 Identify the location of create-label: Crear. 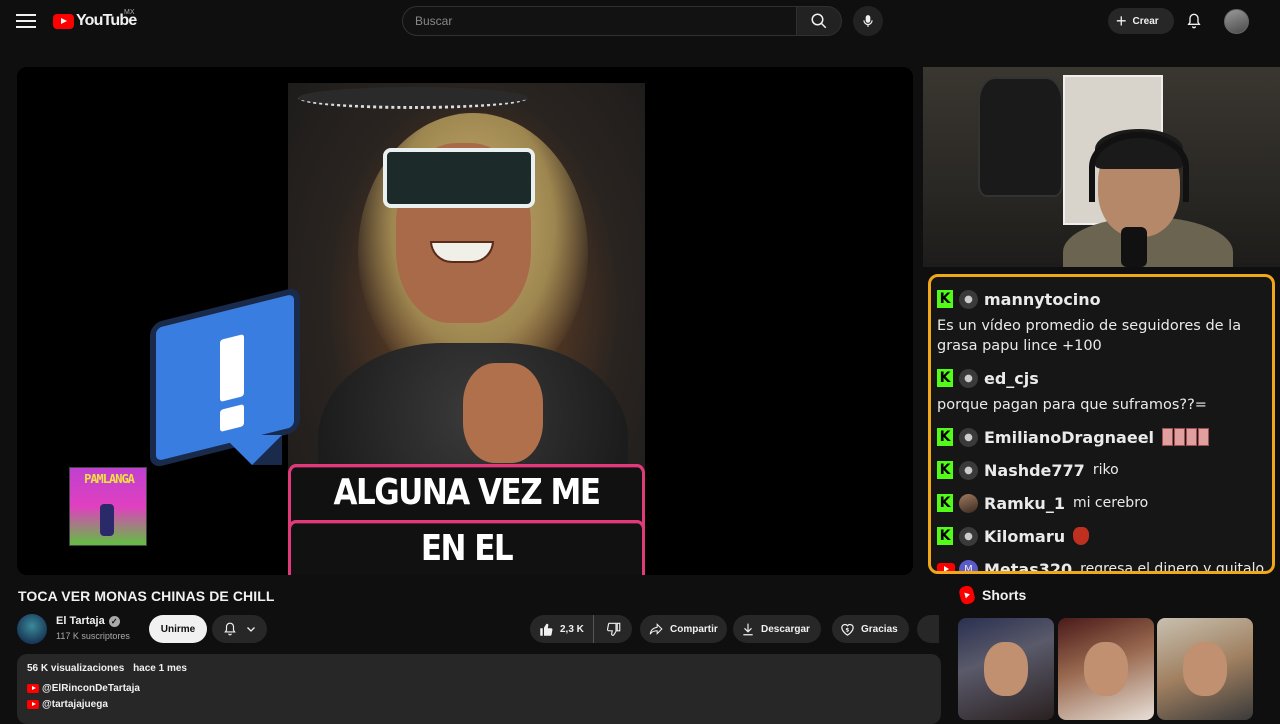
(1145, 21).